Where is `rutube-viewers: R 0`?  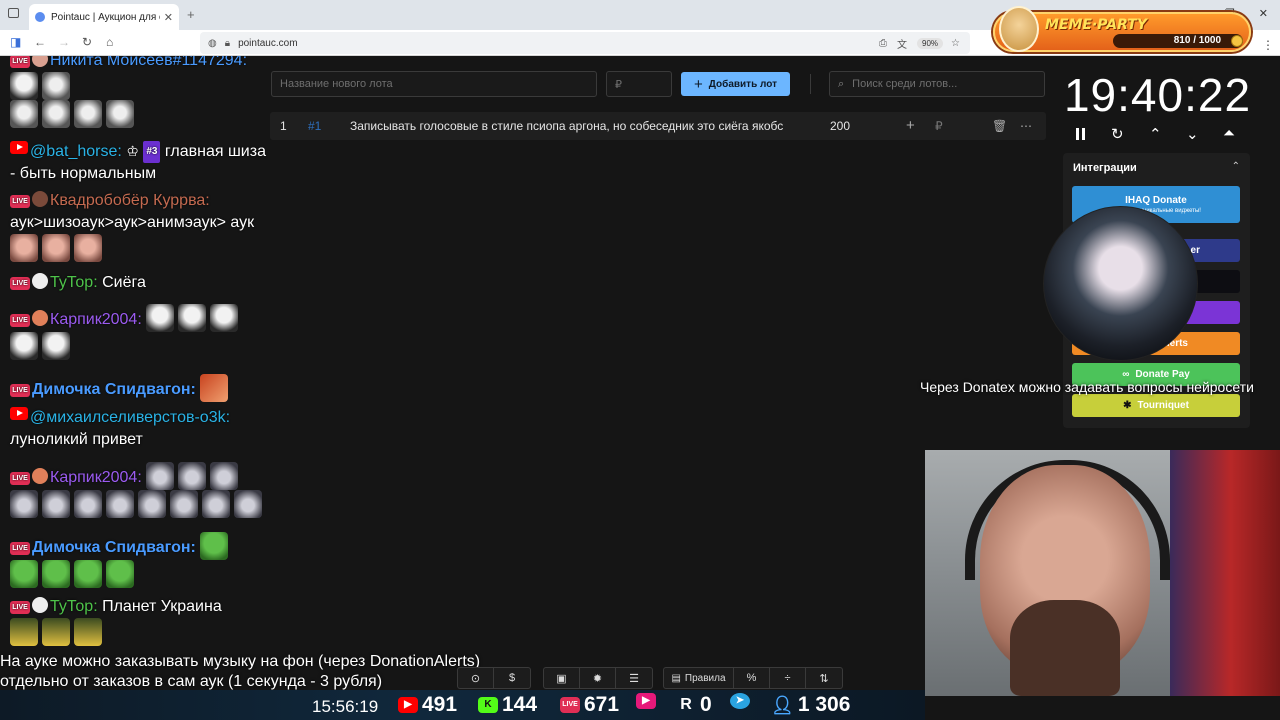 rutube-viewers: R 0 is located at coordinates (693, 705).